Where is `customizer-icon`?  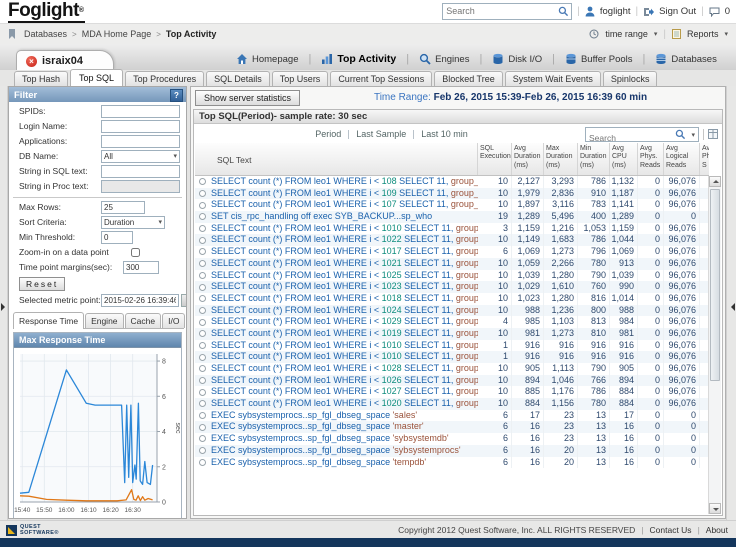 customizer-icon is located at coordinates (713, 134).